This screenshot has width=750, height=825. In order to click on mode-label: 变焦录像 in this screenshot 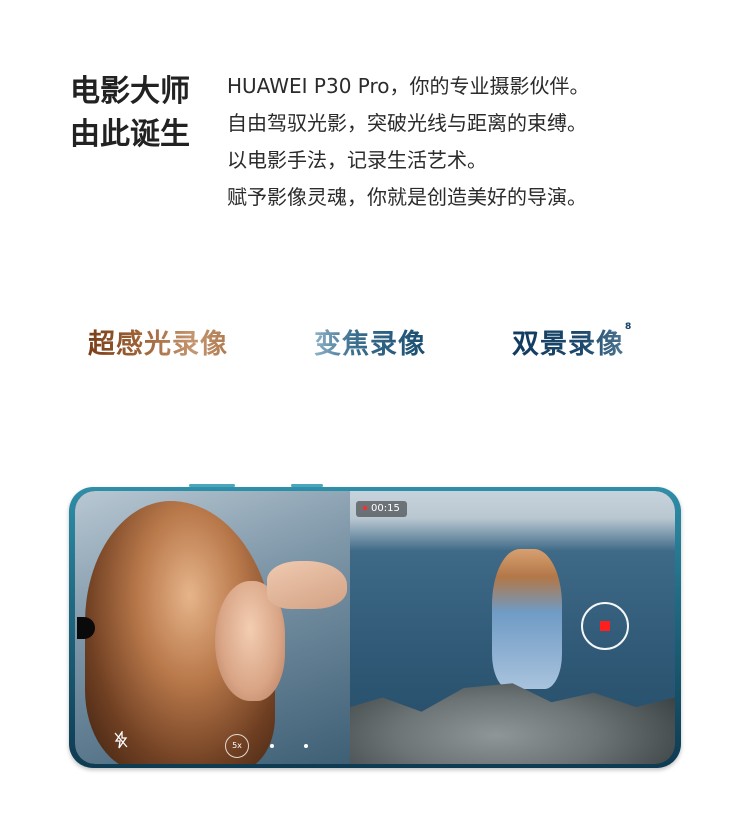, I will do `click(370, 344)`.